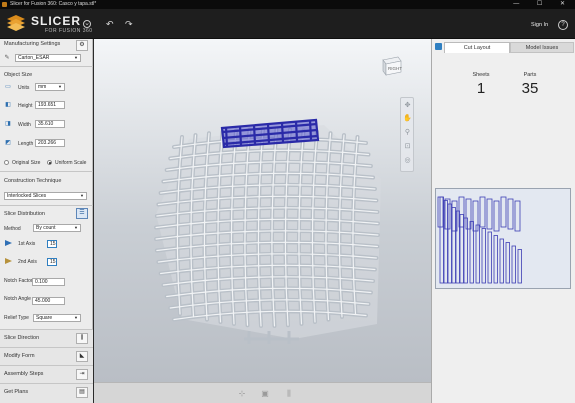 This screenshot has height=403, width=575. Describe the element at coordinates (25, 106) in the screenshot. I see `height-label: Height` at that location.